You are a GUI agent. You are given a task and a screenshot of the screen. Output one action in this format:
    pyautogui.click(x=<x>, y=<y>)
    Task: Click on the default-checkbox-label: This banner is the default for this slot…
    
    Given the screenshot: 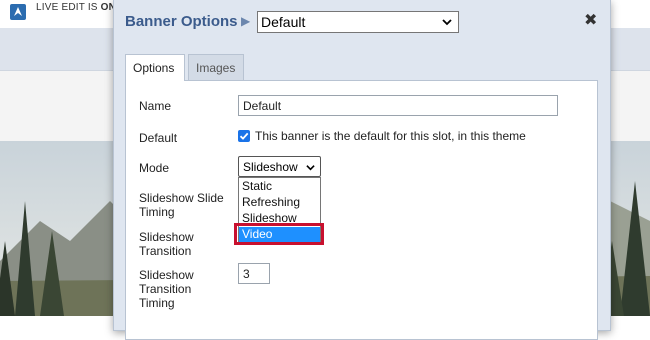 What is the action you would take?
    pyautogui.click(x=390, y=136)
    